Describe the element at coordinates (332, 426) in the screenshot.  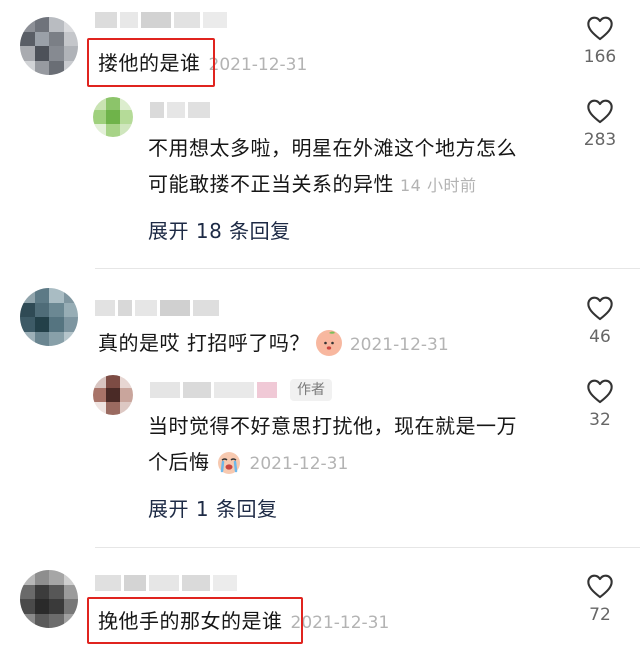
I see `reply-line-1: 当时觉得不好意思打扰他，现在就是一万` at that location.